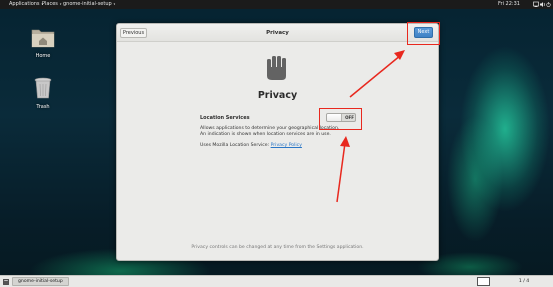  I want to click on hand-stop-icon, so click(276, 68).